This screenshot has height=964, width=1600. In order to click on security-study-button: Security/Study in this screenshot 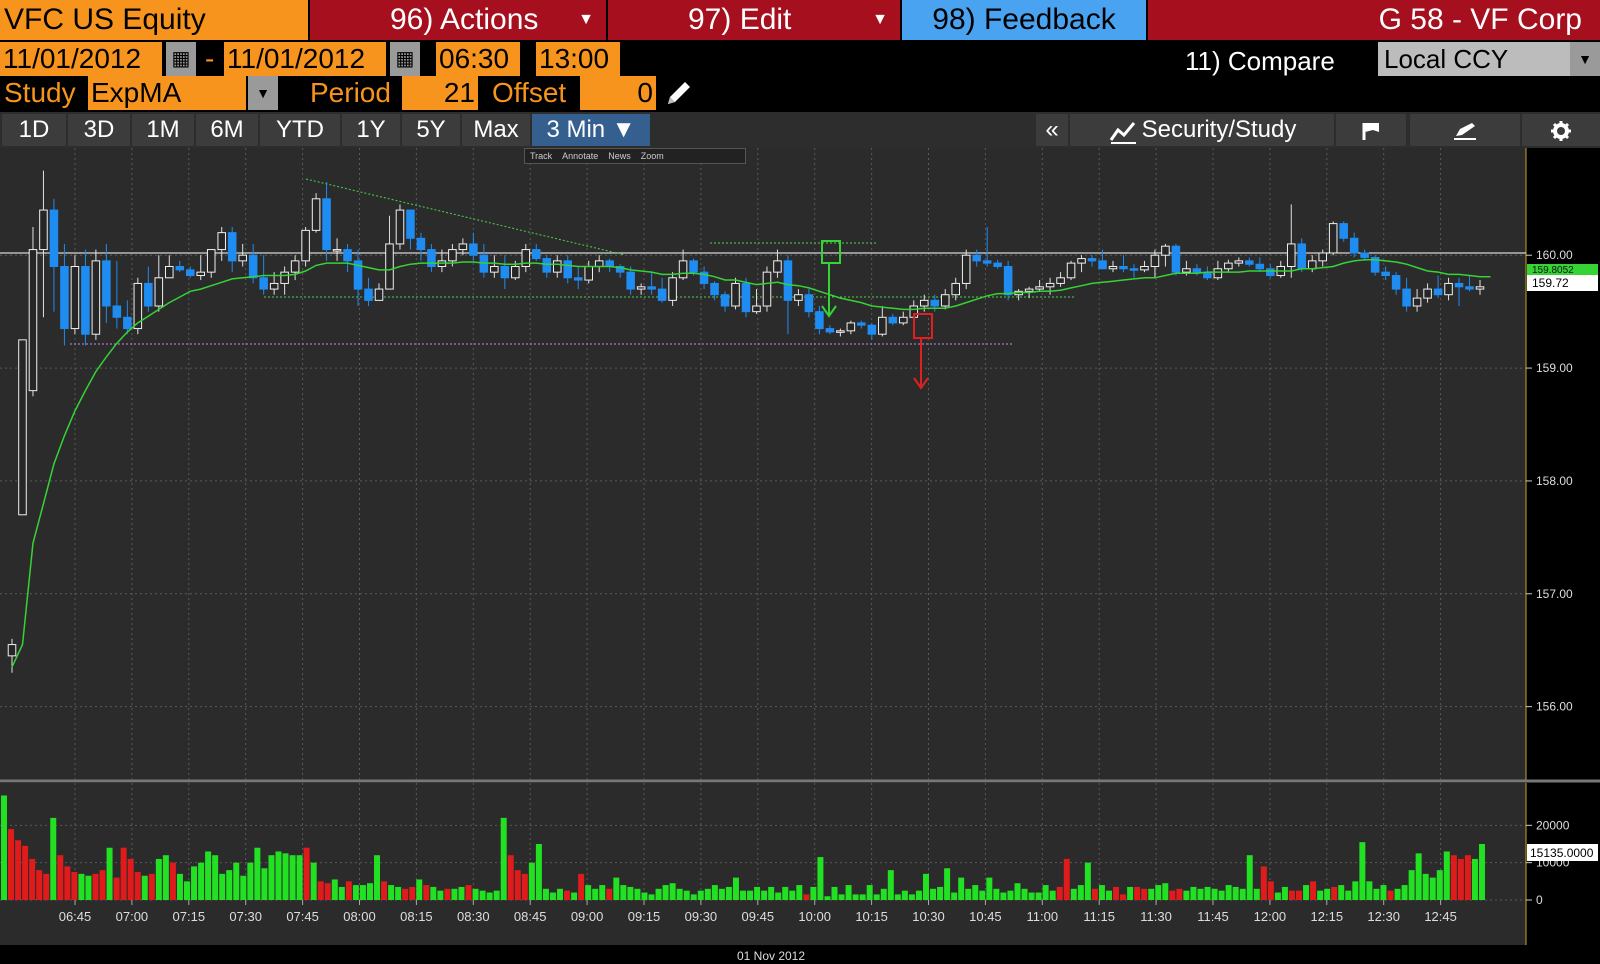, I will do `click(1202, 130)`.